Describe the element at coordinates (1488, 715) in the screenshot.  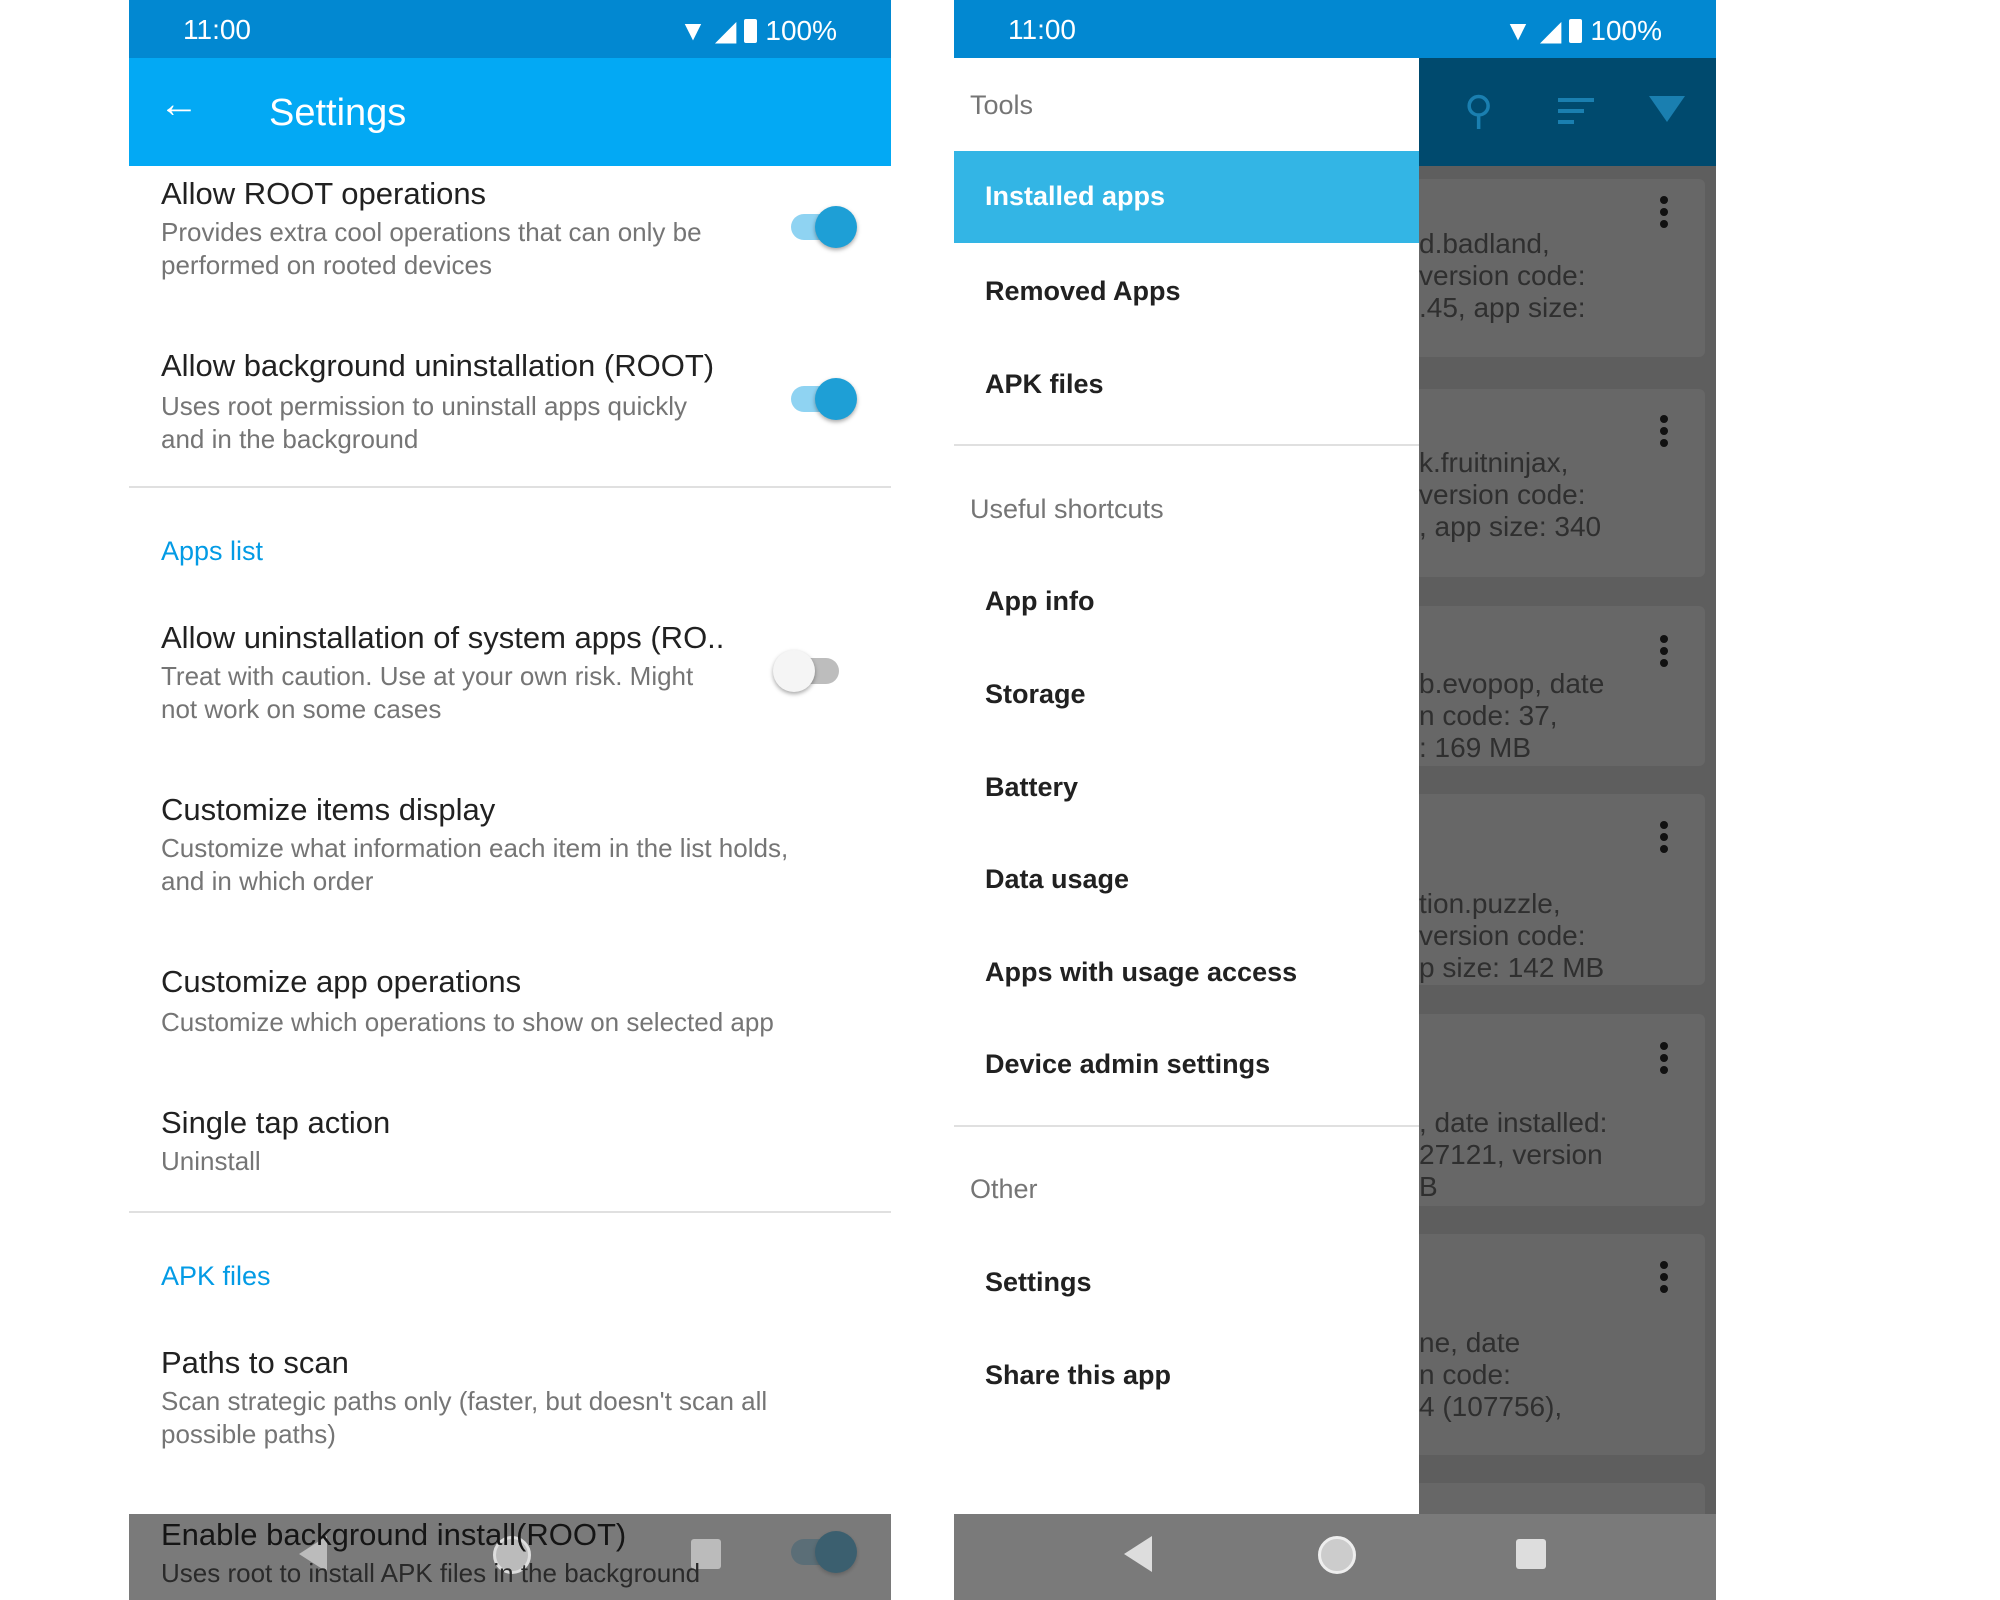
I see `app-card-text: n code: 37,` at that location.